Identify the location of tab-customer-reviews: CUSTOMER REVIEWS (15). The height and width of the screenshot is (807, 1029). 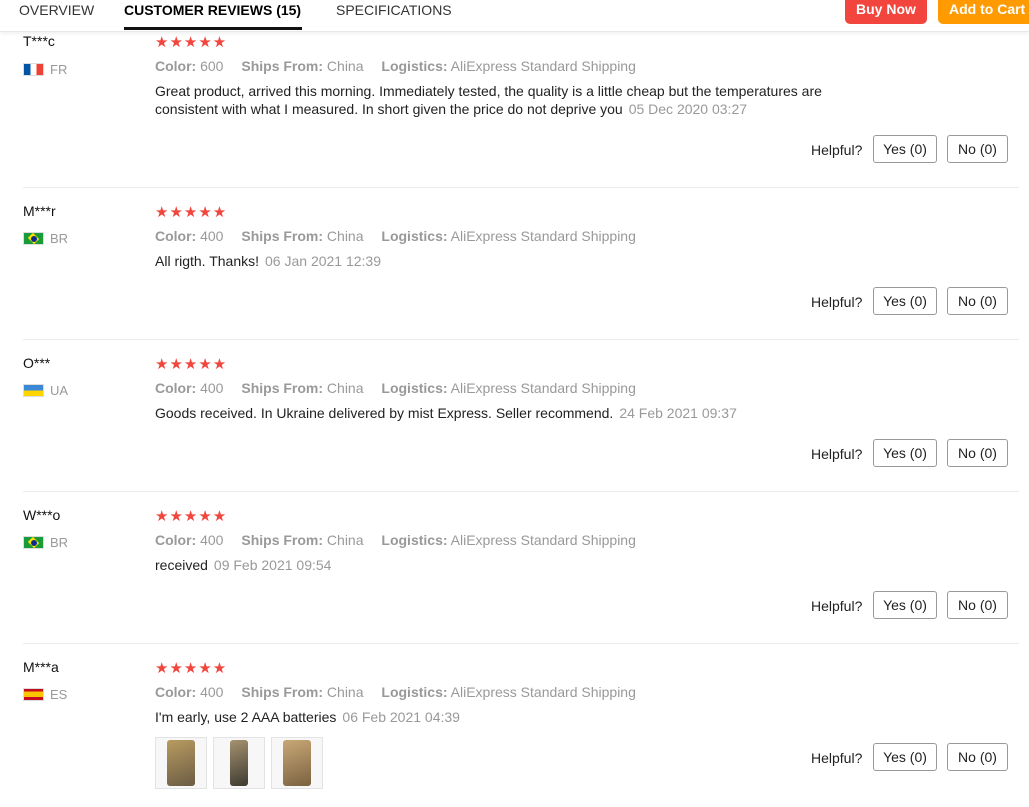
(213, 15).